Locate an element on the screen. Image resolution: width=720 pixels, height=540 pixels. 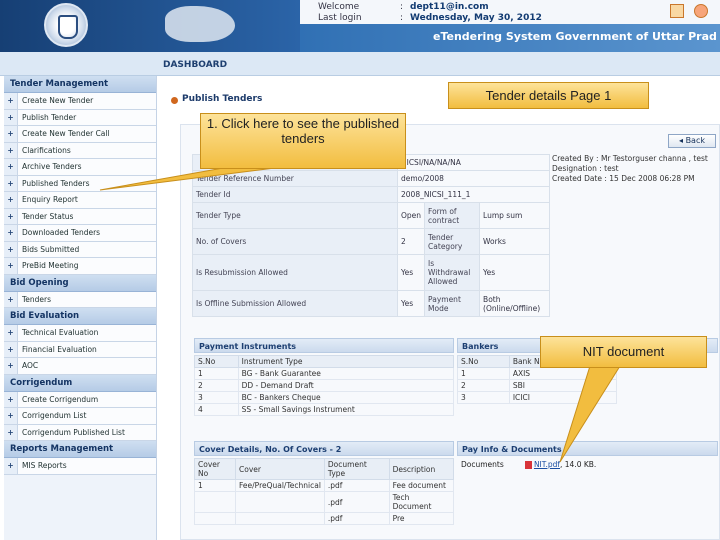
sidebar-item: + Bids Submitted is located at coordinates (80, 249).